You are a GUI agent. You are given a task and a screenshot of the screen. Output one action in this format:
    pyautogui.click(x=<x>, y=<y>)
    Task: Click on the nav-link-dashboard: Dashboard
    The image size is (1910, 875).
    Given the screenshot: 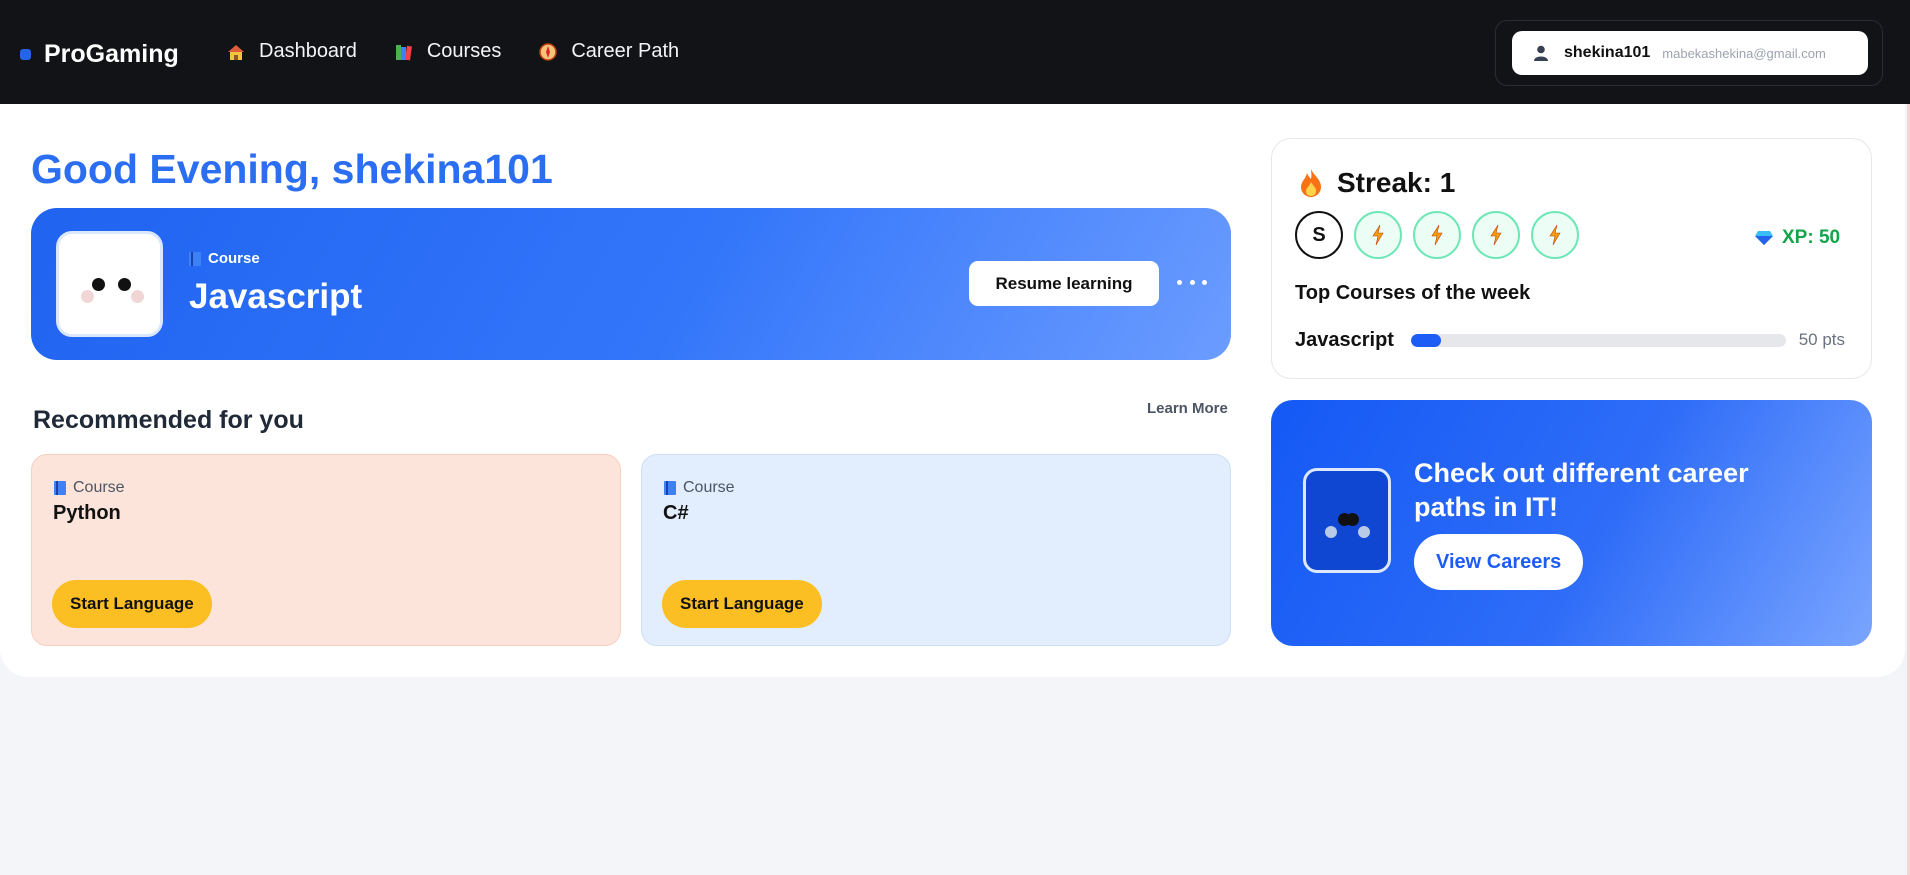 What is the action you would take?
    pyautogui.click(x=291, y=51)
    